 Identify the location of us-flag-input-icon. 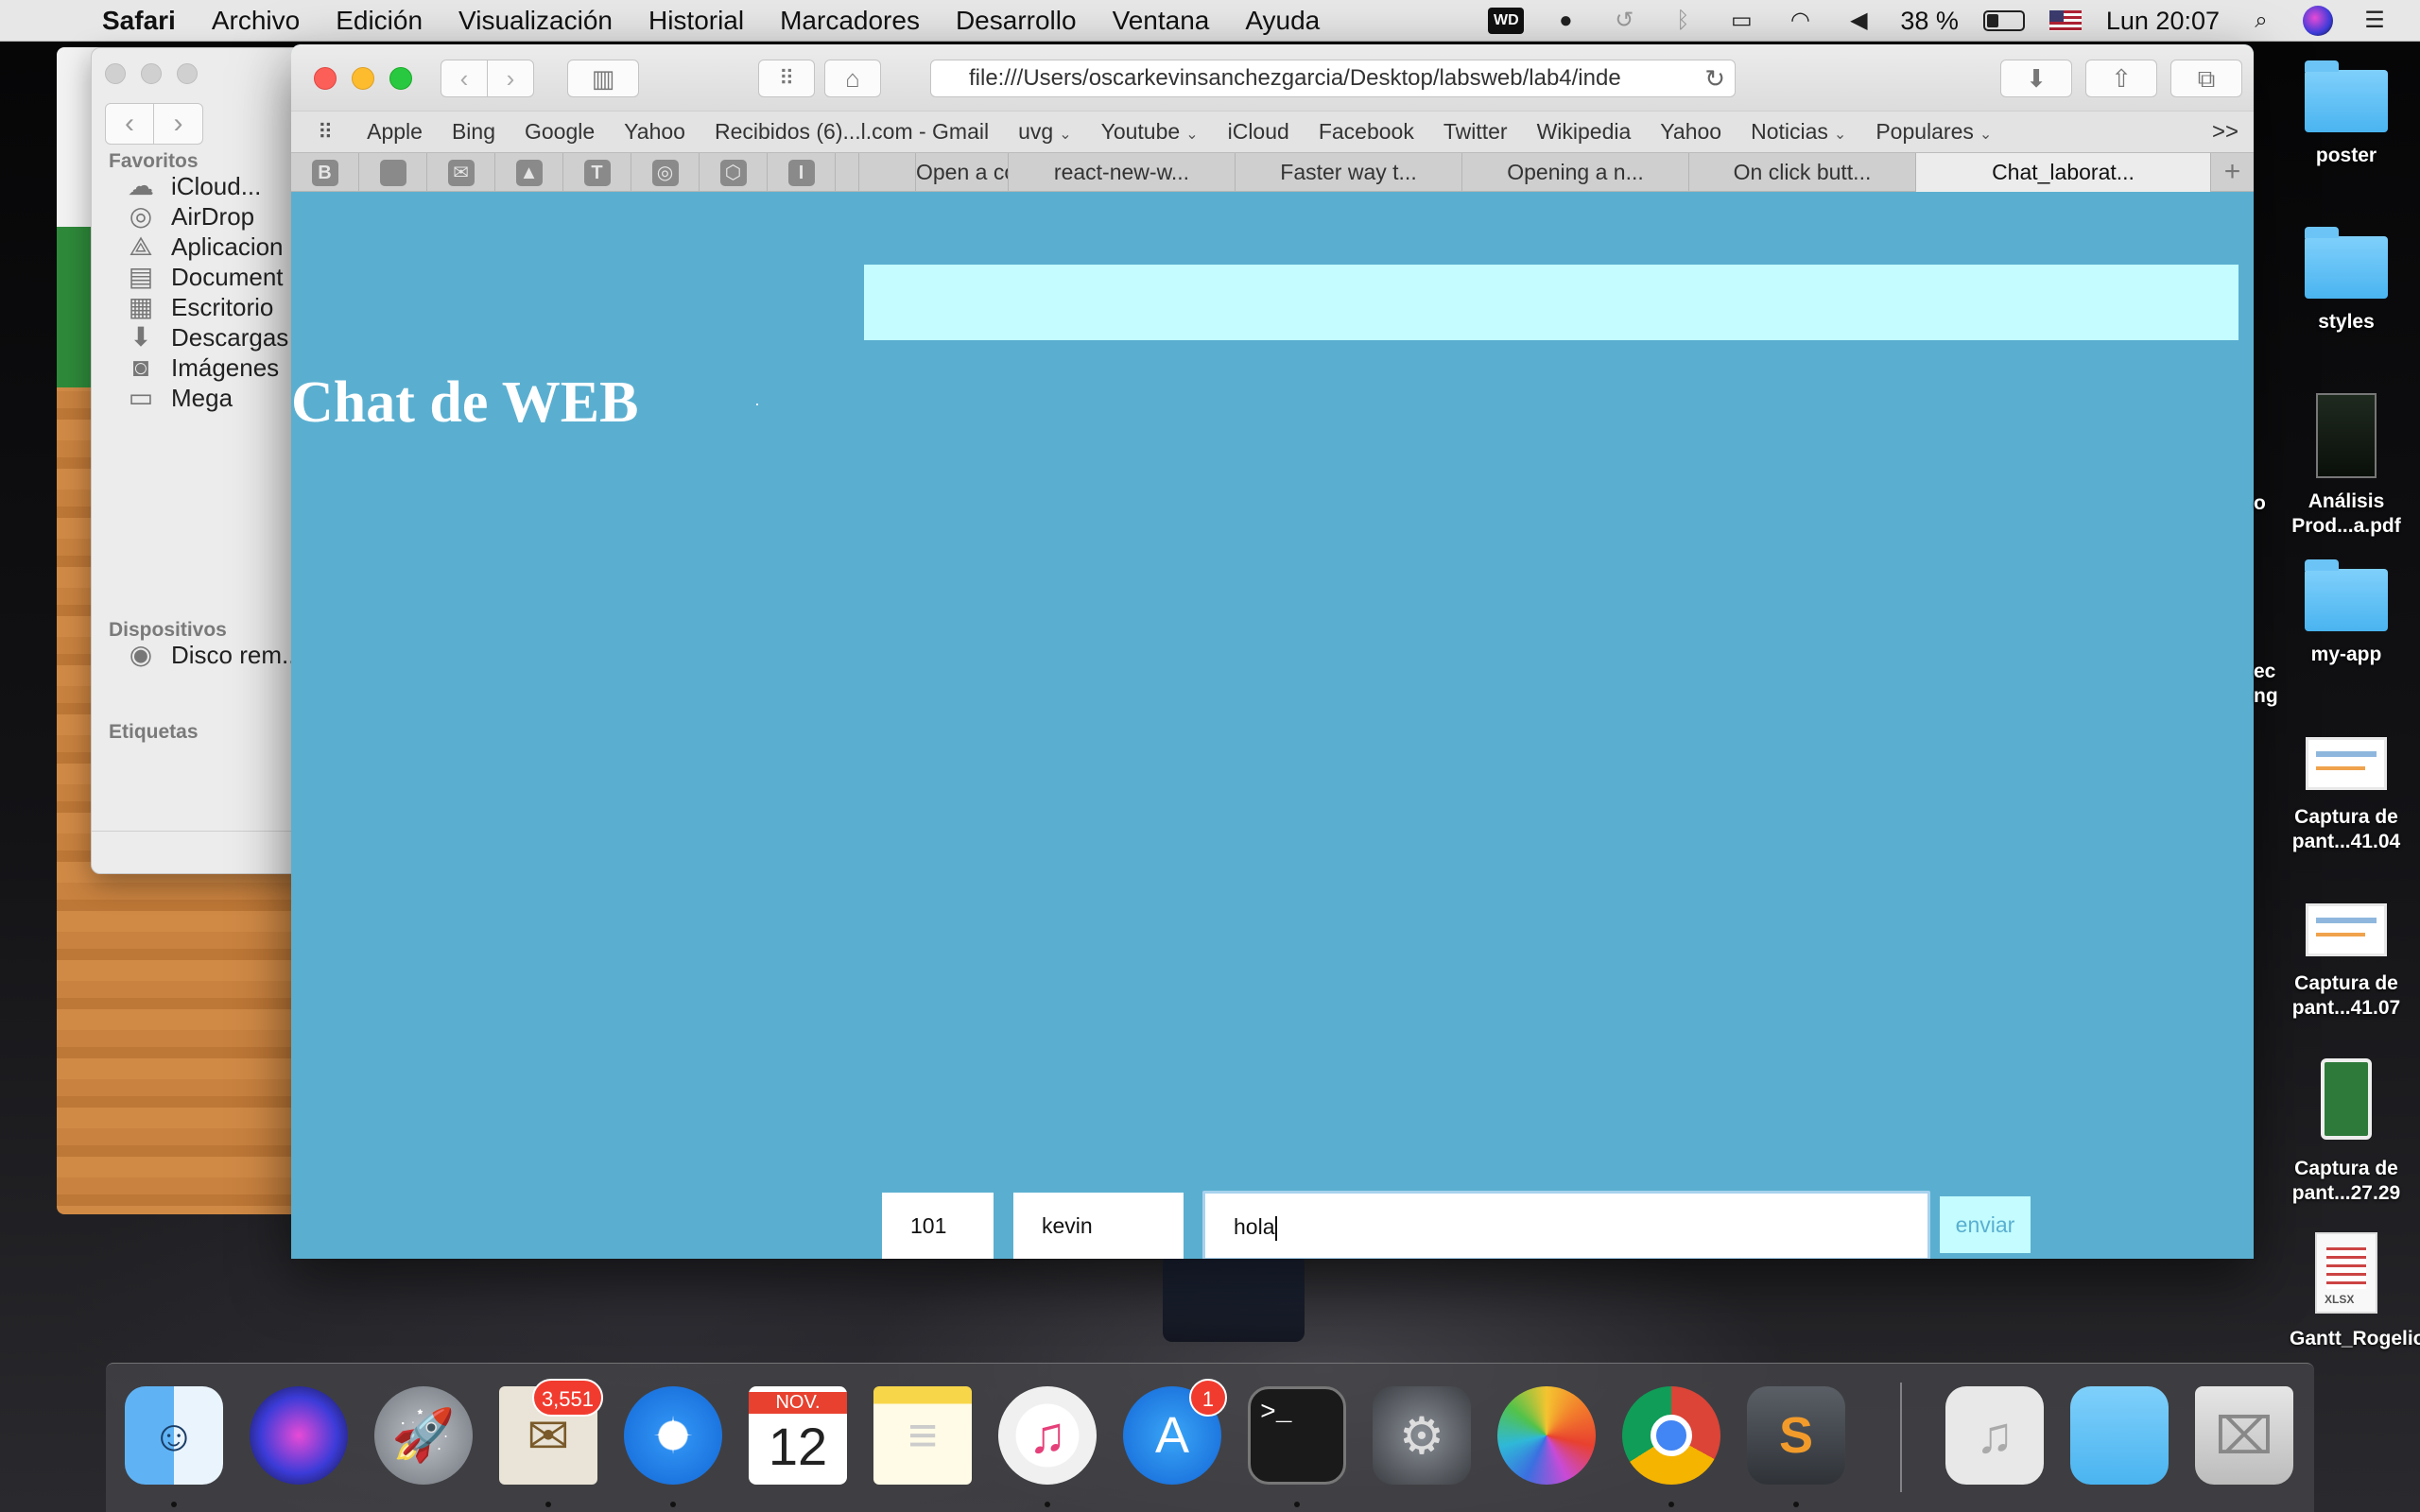
(2065, 20).